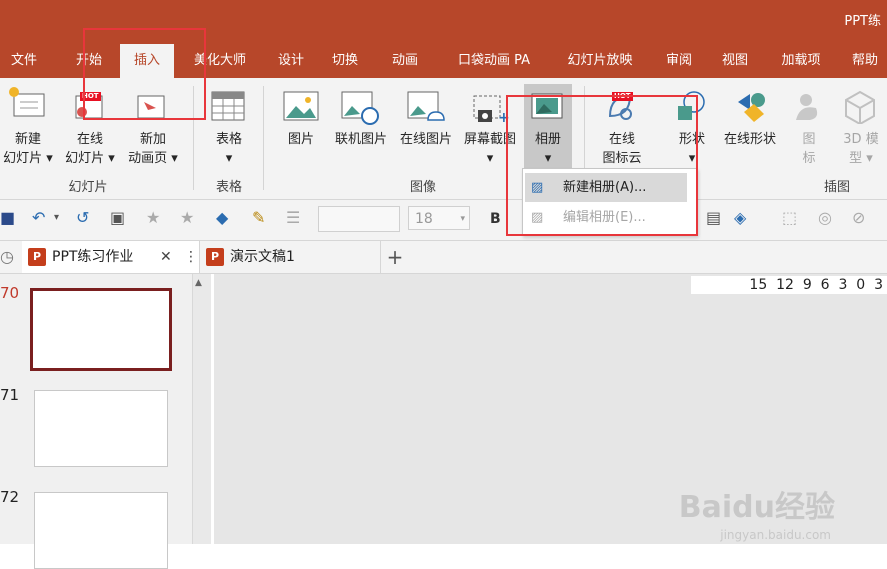  Describe the element at coordinates (198, 283) in the screenshot. I see `scroll-up-icon: ▲` at that location.